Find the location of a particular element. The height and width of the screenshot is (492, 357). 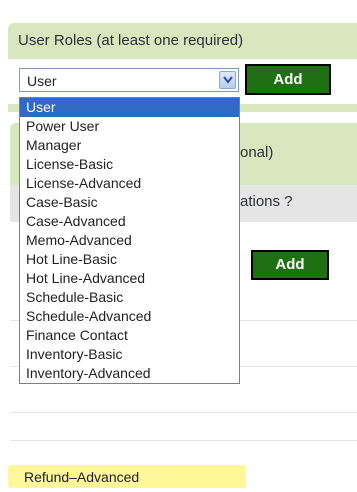

user-roles-title: User Roles (at least one required) is located at coordinates (131, 40).